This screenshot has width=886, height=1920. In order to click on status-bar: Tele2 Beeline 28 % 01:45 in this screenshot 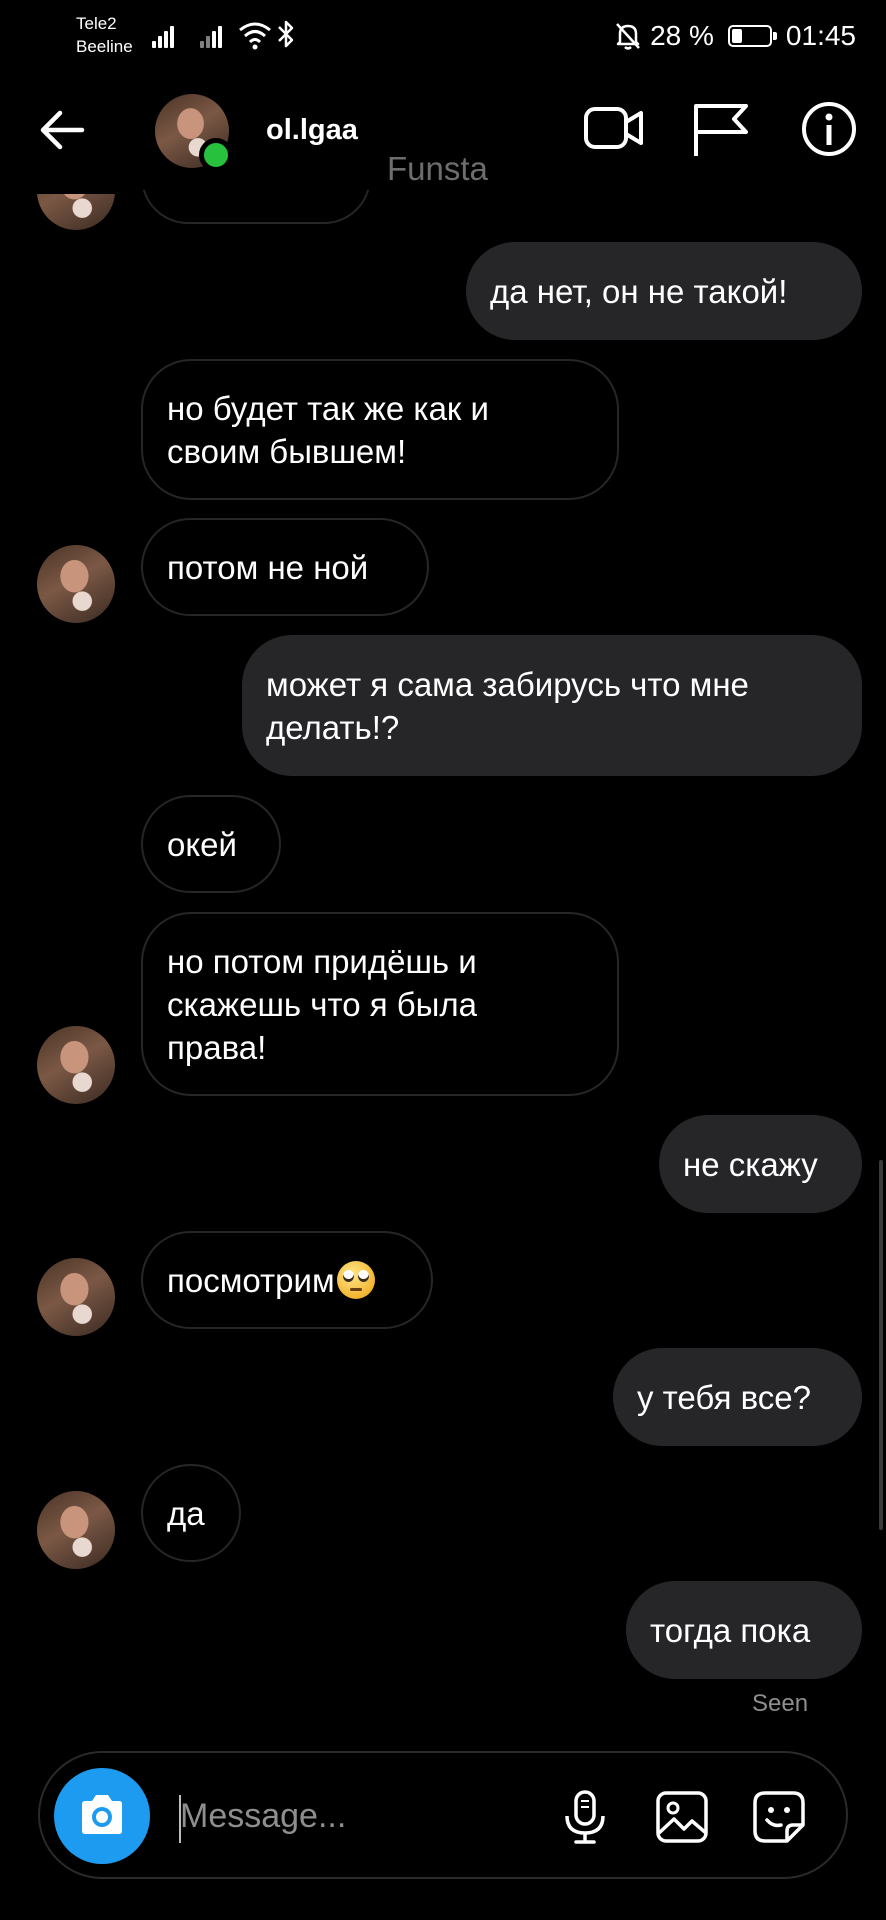, I will do `click(443, 35)`.